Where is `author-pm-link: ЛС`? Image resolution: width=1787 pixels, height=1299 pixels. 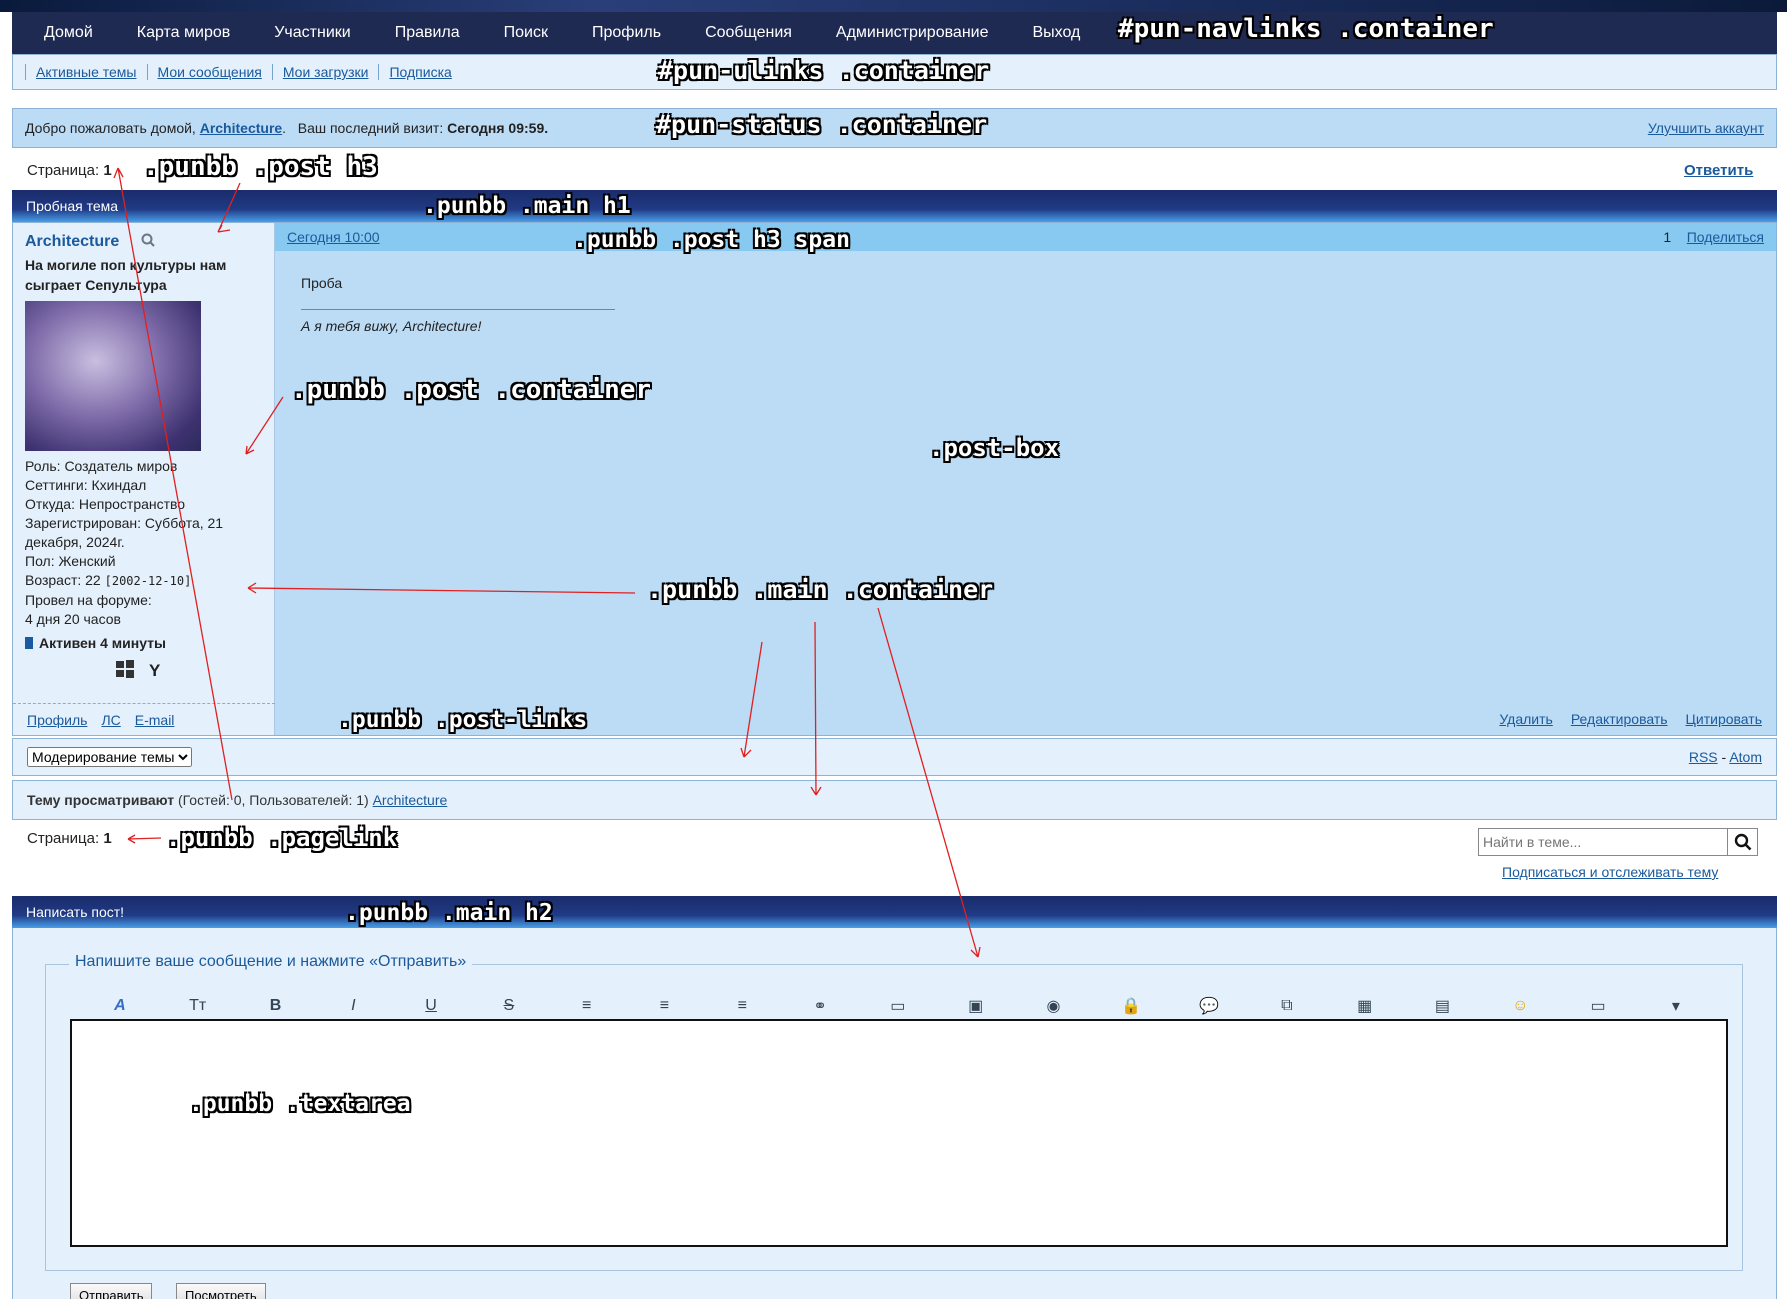 author-pm-link: ЛС is located at coordinates (110, 720).